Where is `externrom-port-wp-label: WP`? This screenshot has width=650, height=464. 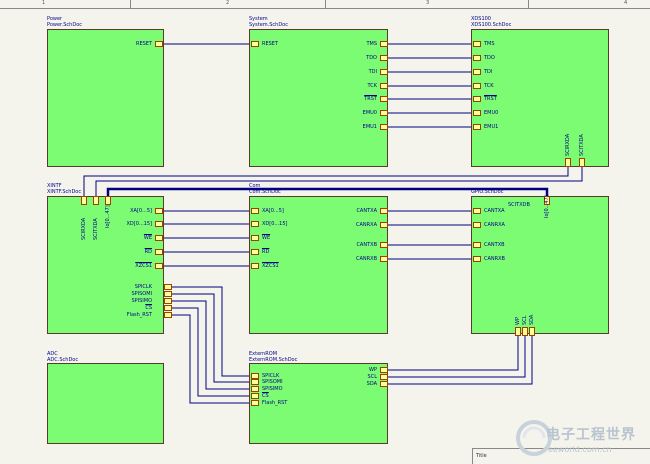 externrom-port-wp-label: WP is located at coordinates (373, 370).